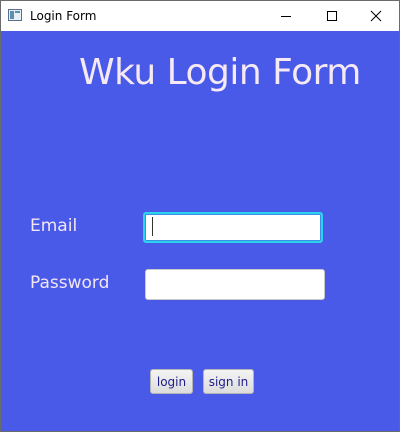  I want to click on app-window-icon, so click(15, 15).